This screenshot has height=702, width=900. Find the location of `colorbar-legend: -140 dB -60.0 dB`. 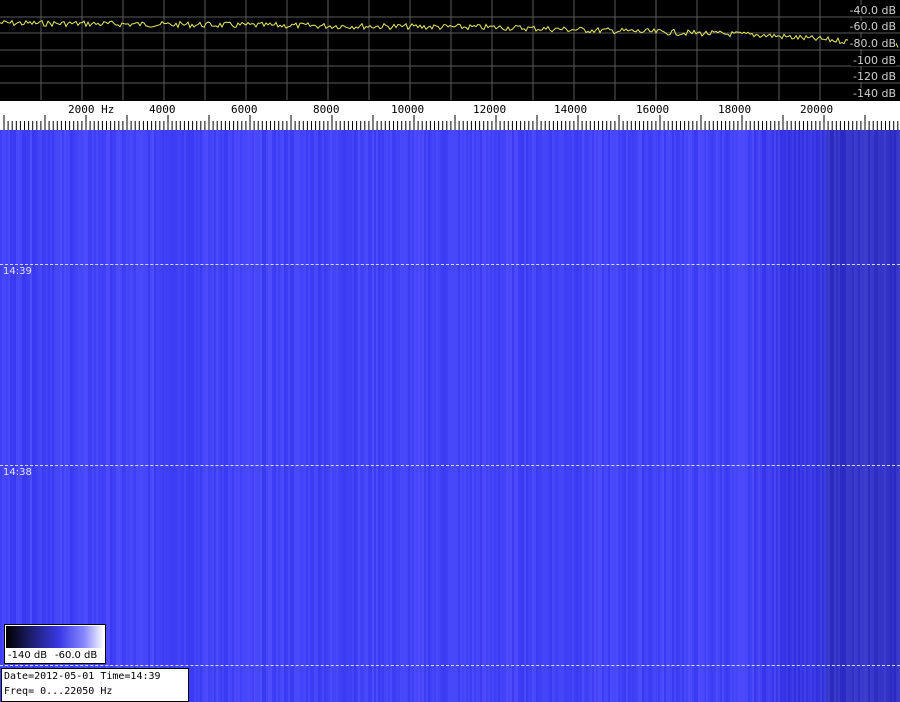

colorbar-legend: -140 dB -60.0 dB is located at coordinates (55, 644).